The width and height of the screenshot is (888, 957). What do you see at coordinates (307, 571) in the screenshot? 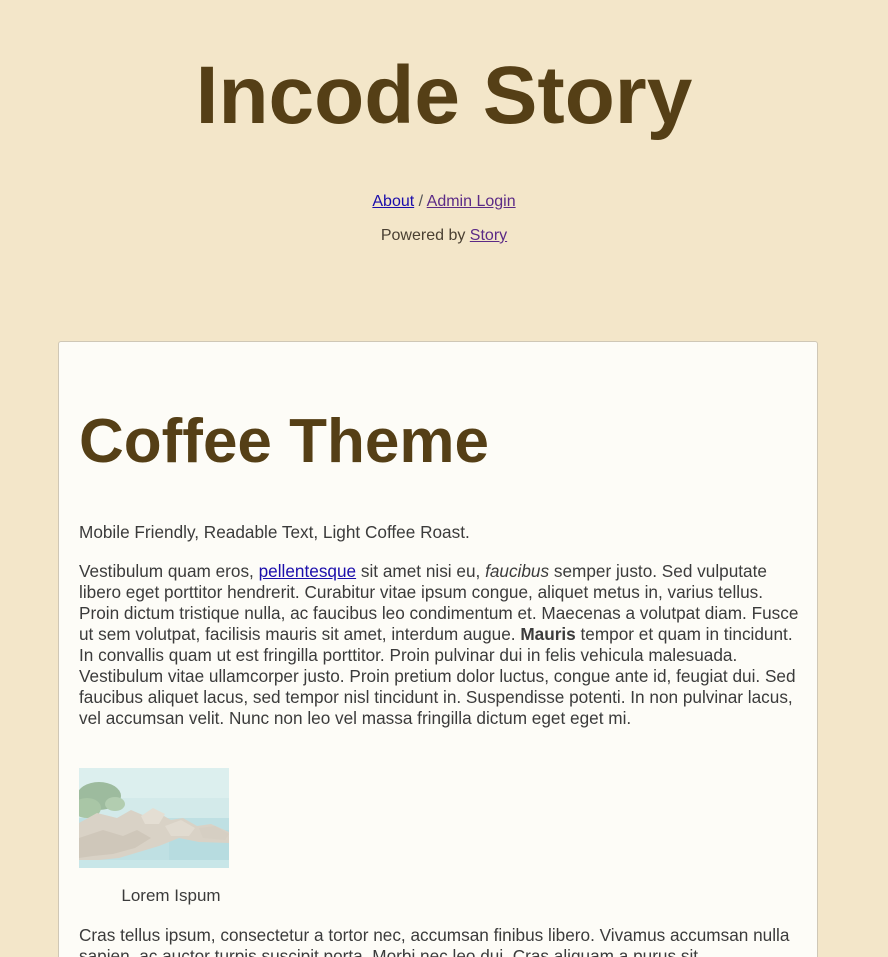
I see `pellentesque-link: pellentesque` at bounding box center [307, 571].